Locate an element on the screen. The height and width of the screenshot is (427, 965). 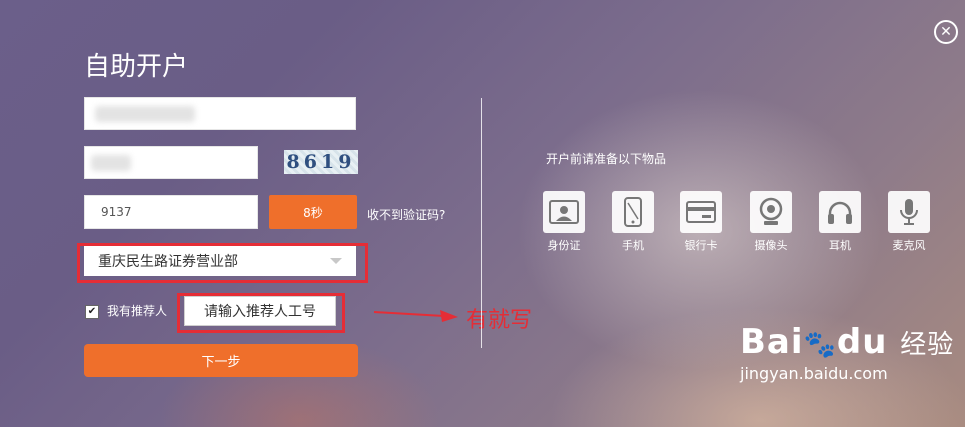
prep-item-id-card: 身份证 is located at coordinates (564, 222).